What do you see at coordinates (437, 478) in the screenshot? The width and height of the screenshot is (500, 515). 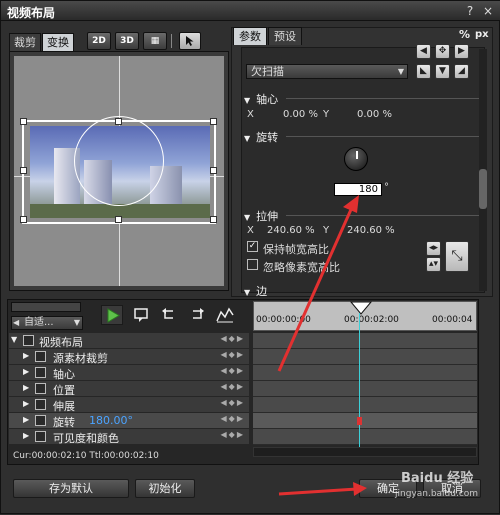 I see `watermark: Baidu 经验` at bounding box center [437, 478].